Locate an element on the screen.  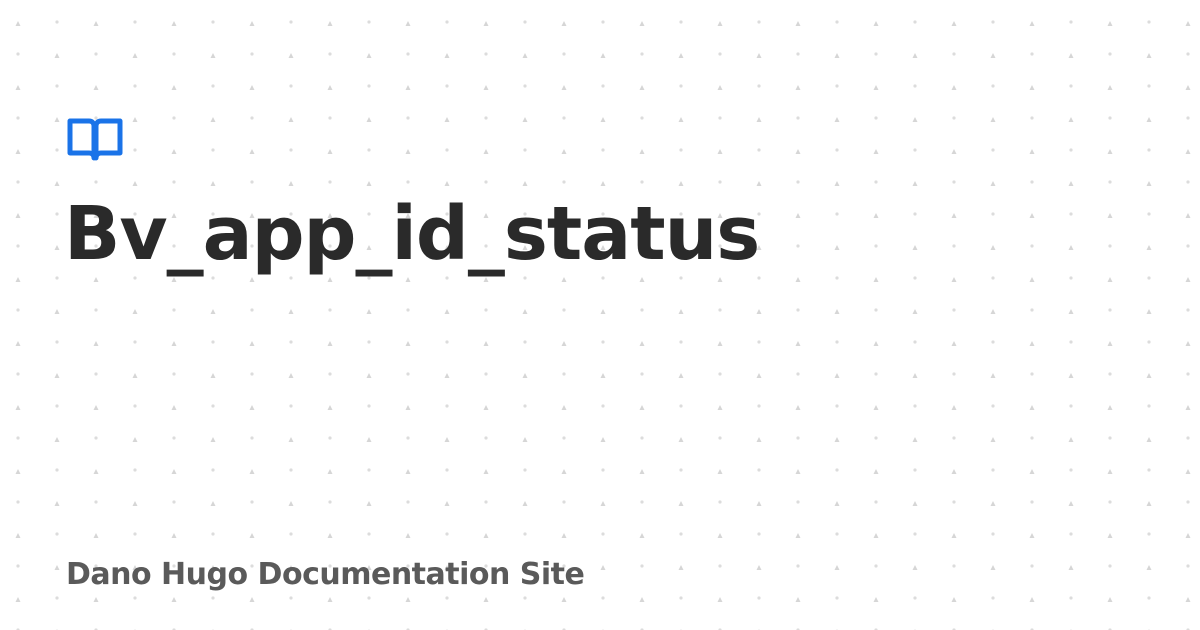
site-name: Dano Hugo Documentation Site is located at coordinates (325, 574).